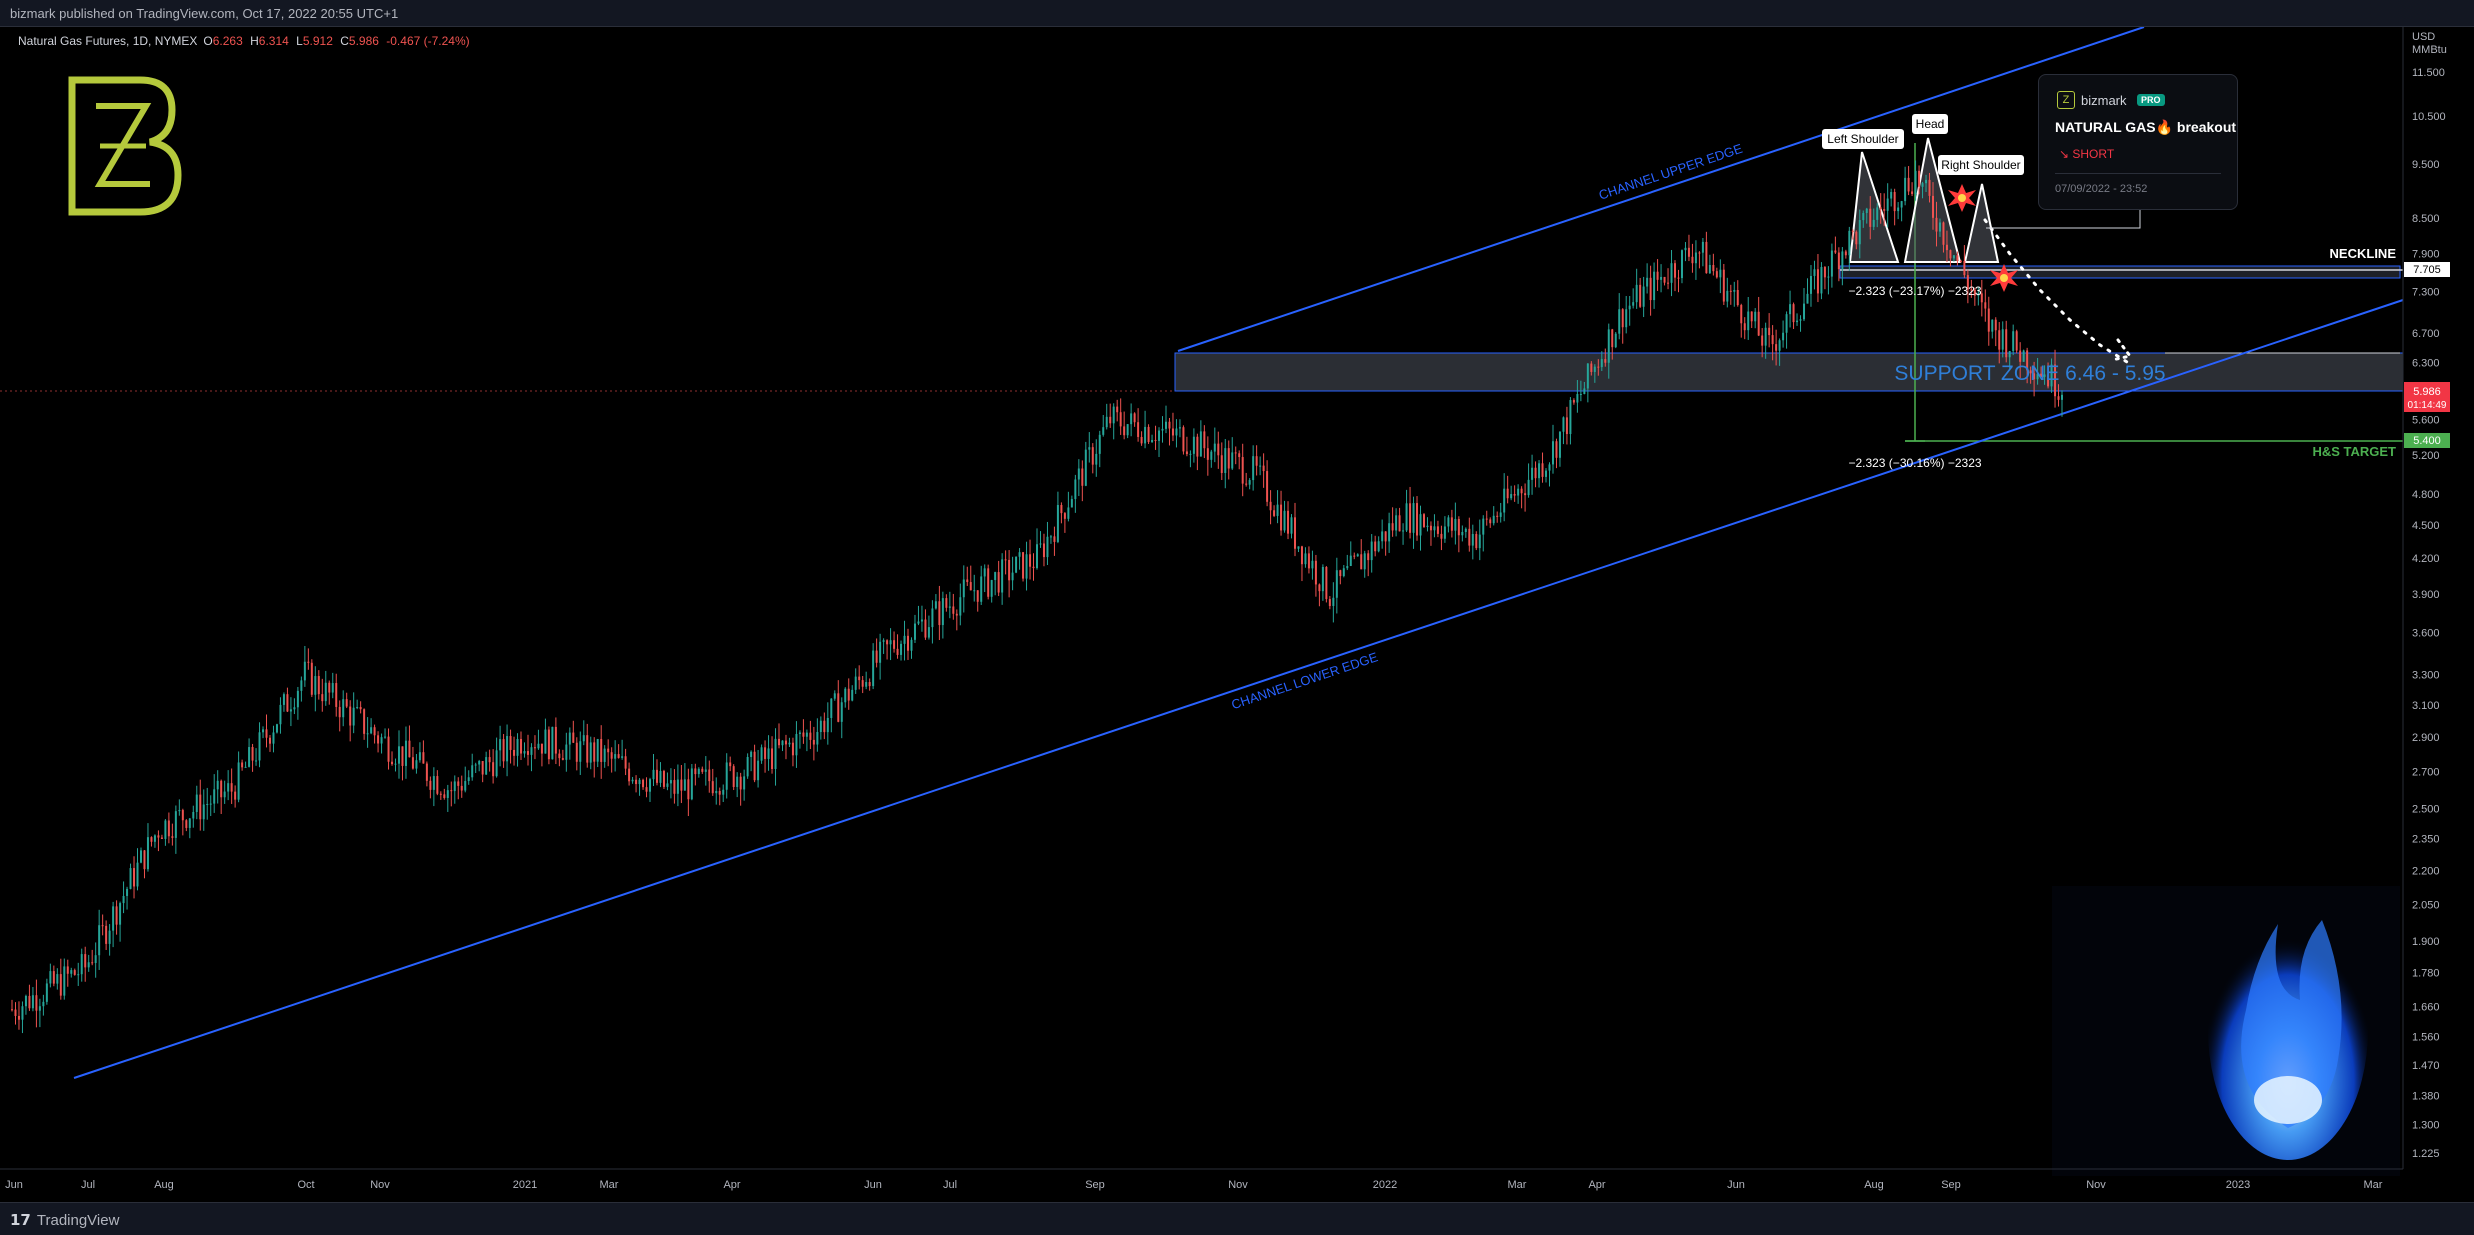 The height and width of the screenshot is (1235, 2474). What do you see at coordinates (2427, 270) in the screenshot?
I see `neckline-price: 7.705` at bounding box center [2427, 270].